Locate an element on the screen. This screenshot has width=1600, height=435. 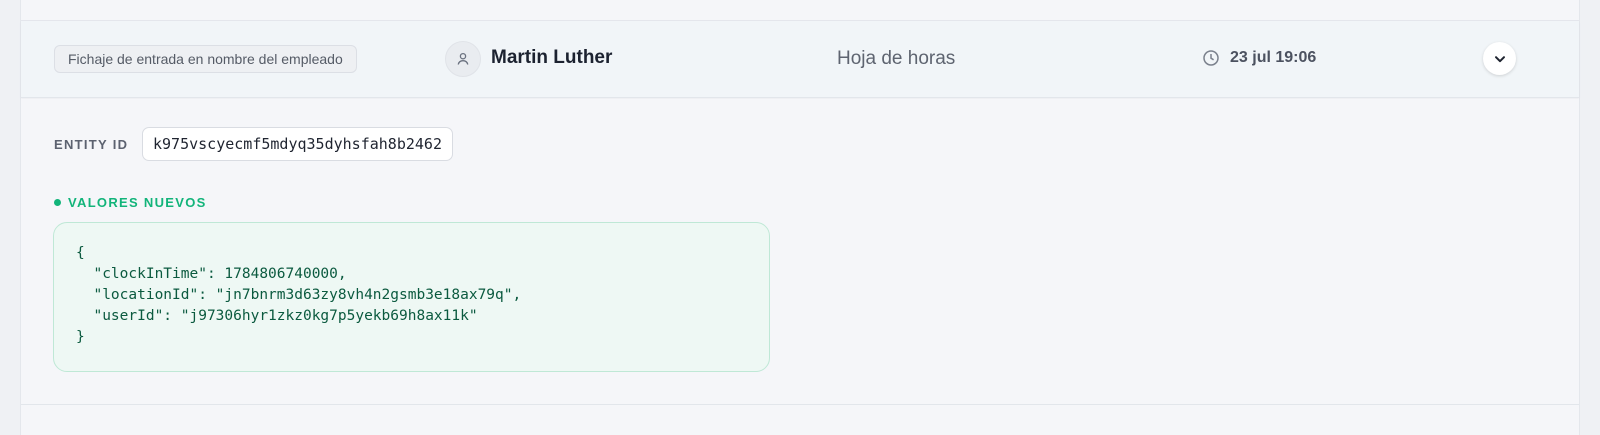
user-icon is located at coordinates (463, 59).